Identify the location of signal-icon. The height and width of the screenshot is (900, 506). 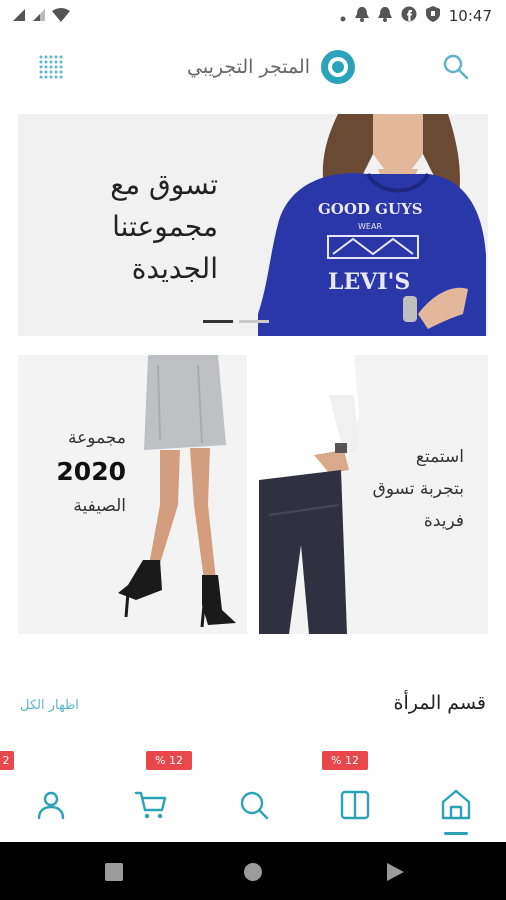
(19, 16).